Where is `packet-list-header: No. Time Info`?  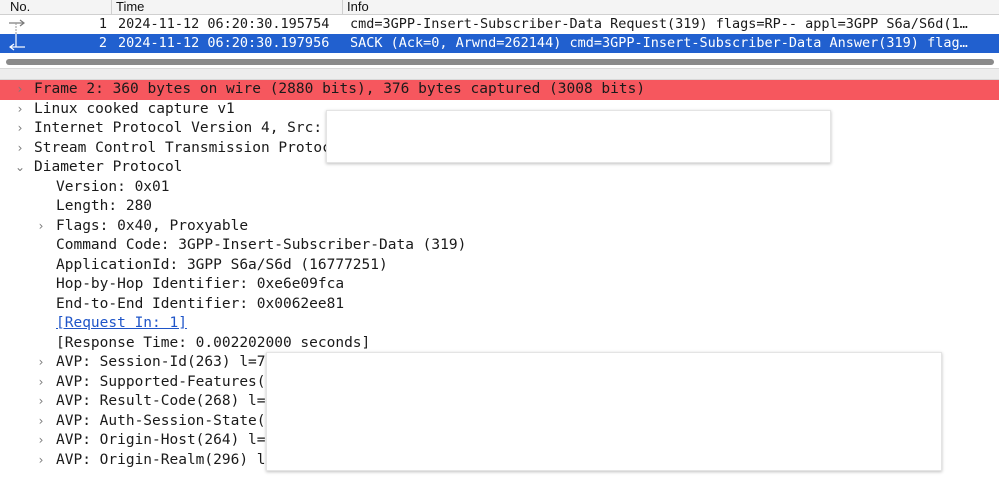
packet-list-header: No. Time Info is located at coordinates (499, 7).